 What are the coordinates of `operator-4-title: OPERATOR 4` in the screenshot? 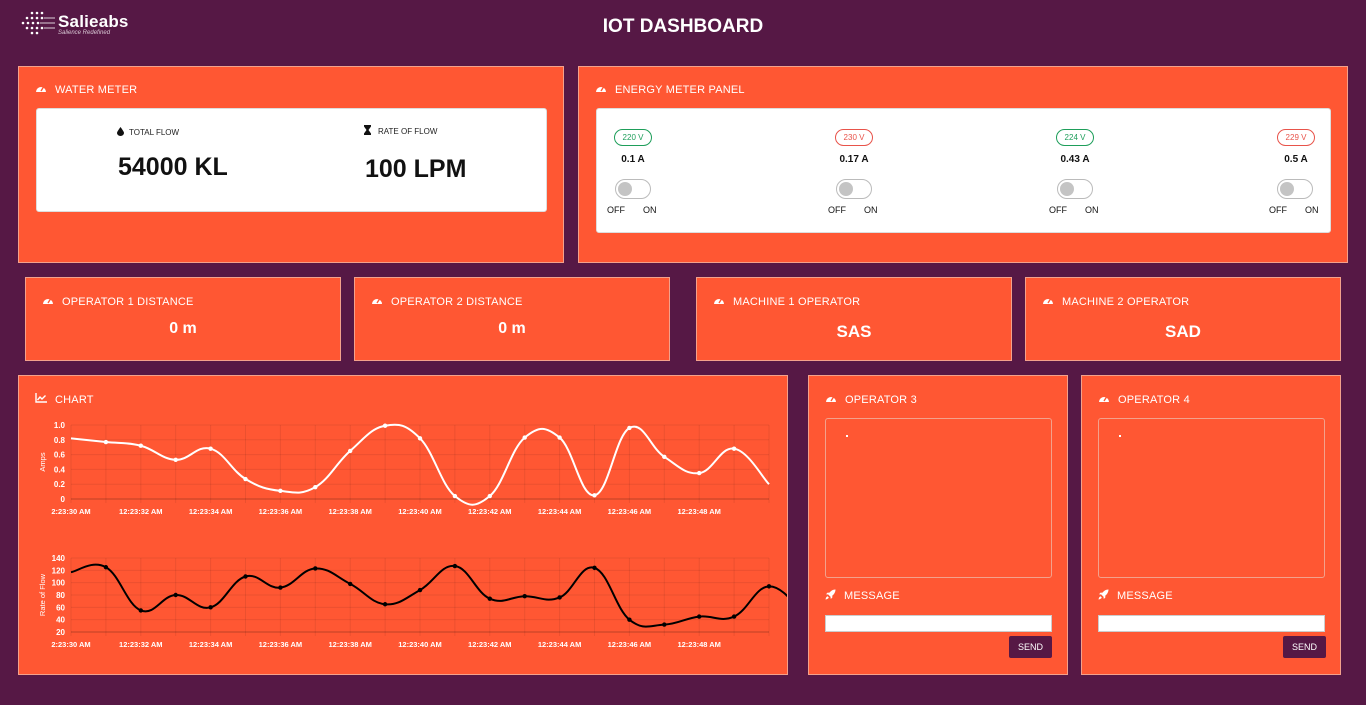 It's located at (1144, 399).